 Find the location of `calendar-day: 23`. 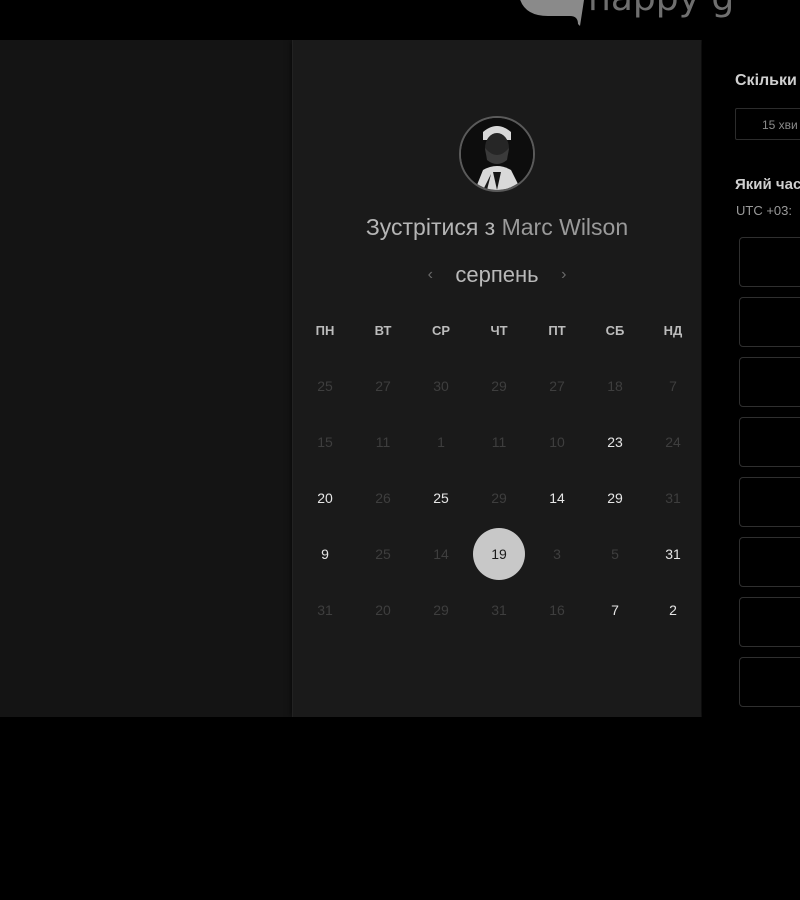

calendar-day: 23 is located at coordinates (615, 442).